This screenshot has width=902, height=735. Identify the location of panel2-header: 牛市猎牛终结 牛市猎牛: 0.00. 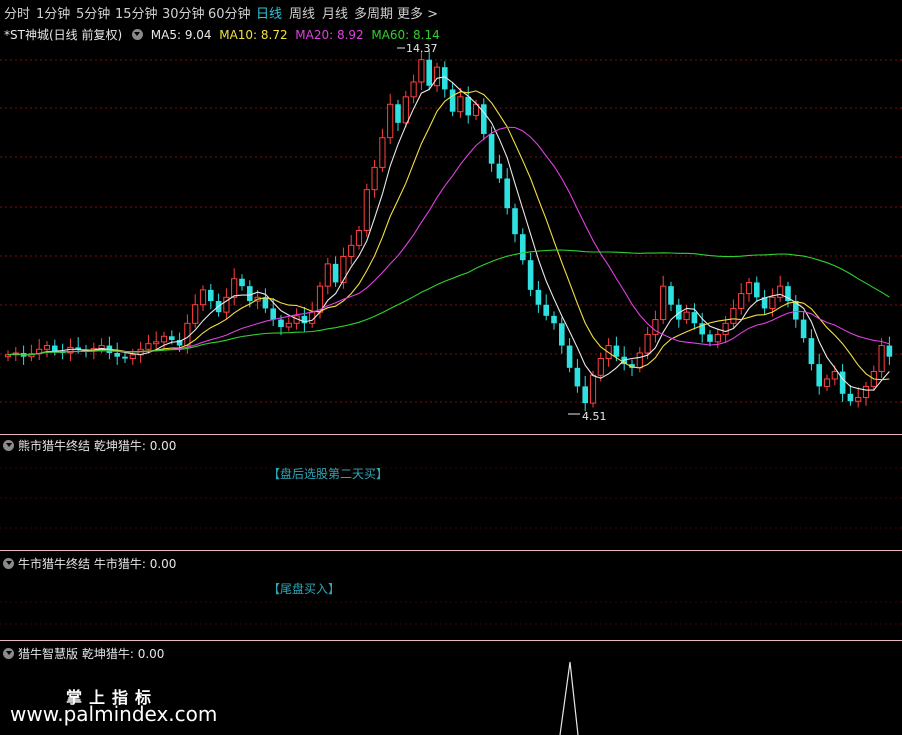
(89, 563).